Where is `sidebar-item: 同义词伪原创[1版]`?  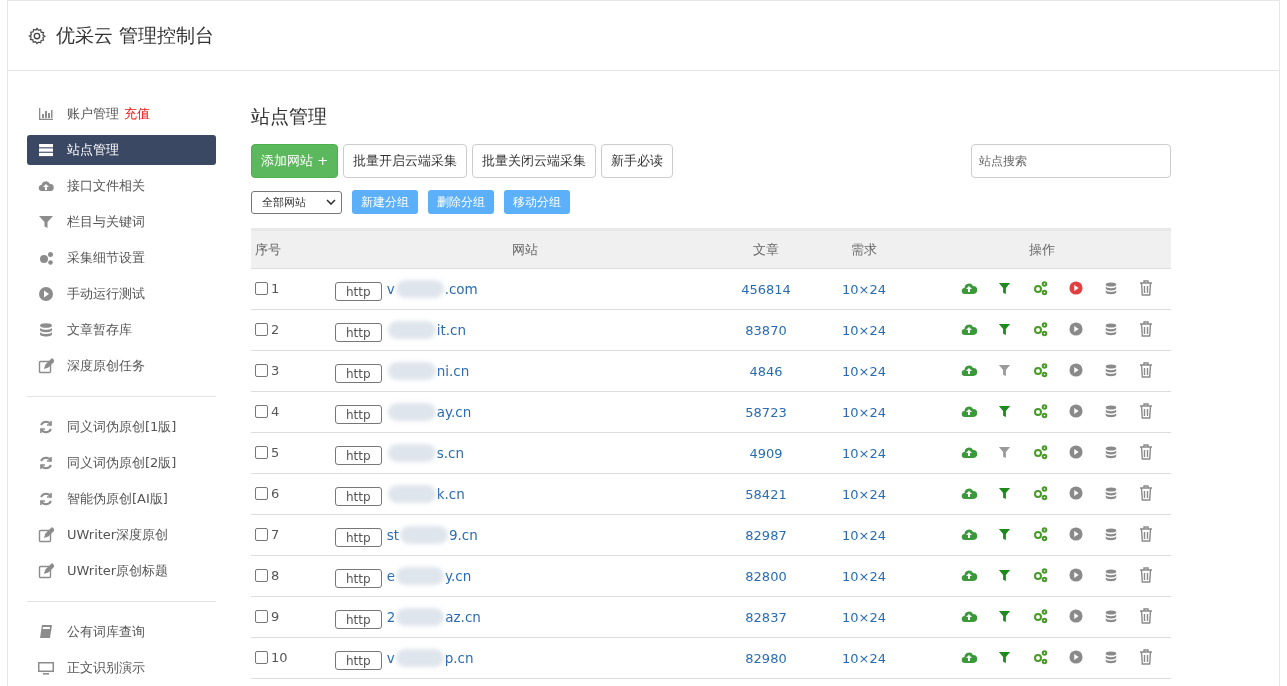 sidebar-item: 同义词伪原创[1版] is located at coordinates (121, 427).